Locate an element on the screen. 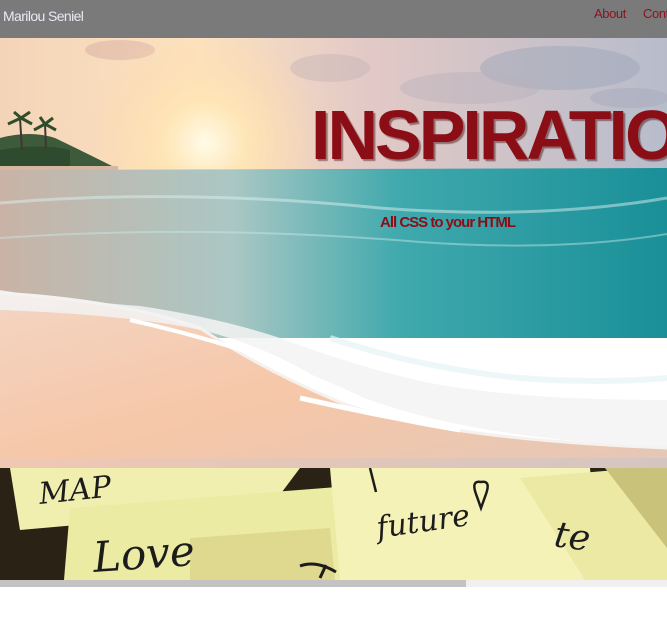 Image resolution: width=667 pixels, height=626 pixels. note-word-love: Love is located at coordinates (143, 553).